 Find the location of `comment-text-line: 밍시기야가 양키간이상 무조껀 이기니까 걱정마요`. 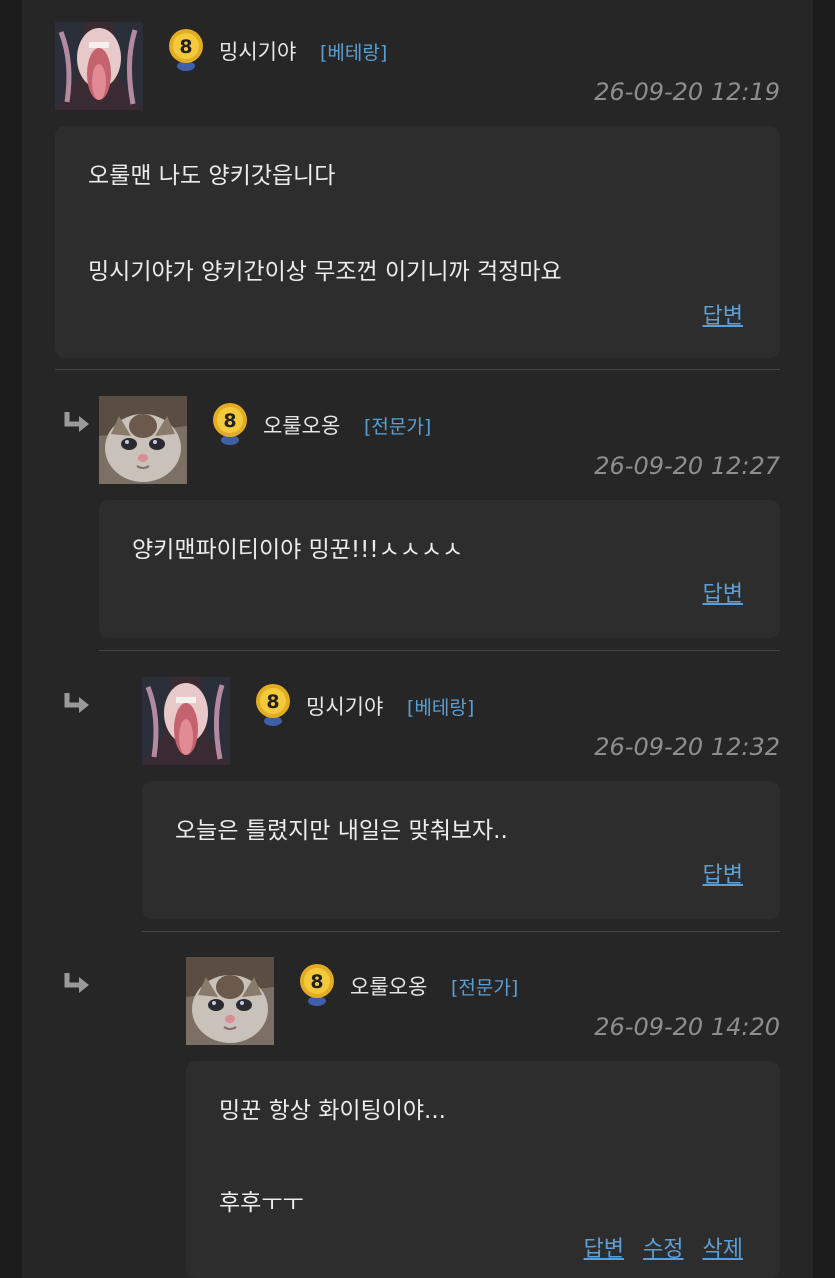

comment-text-line: 밍시기야가 양키간이상 무조껀 이기니까 걱정마요 is located at coordinates (325, 272).